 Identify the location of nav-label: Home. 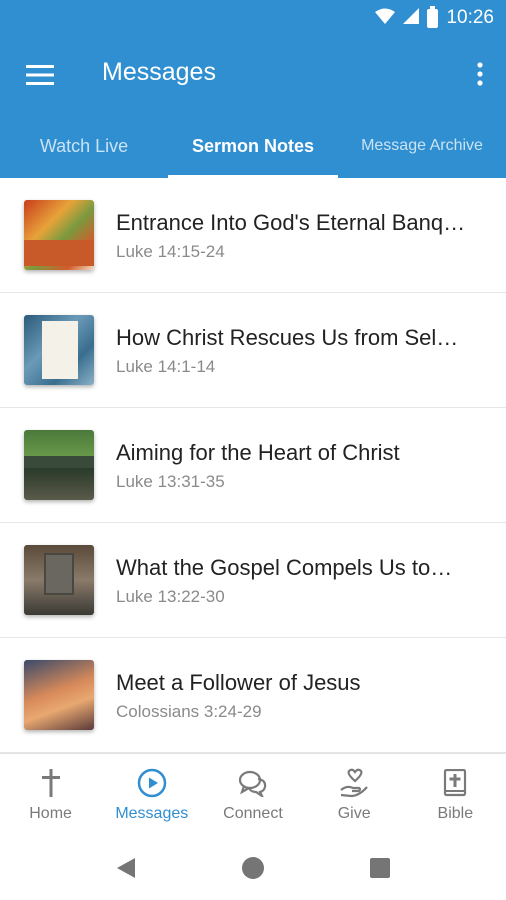
(50, 813).